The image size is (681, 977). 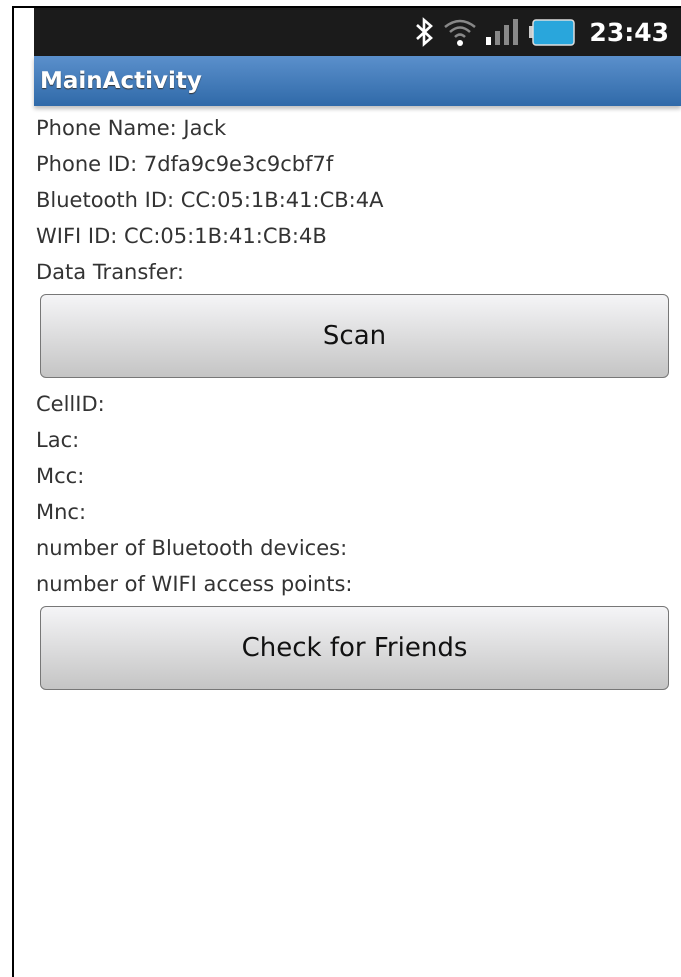 What do you see at coordinates (70, 404) in the screenshot?
I see `info-label: CellID:` at bounding box center [70, 404].